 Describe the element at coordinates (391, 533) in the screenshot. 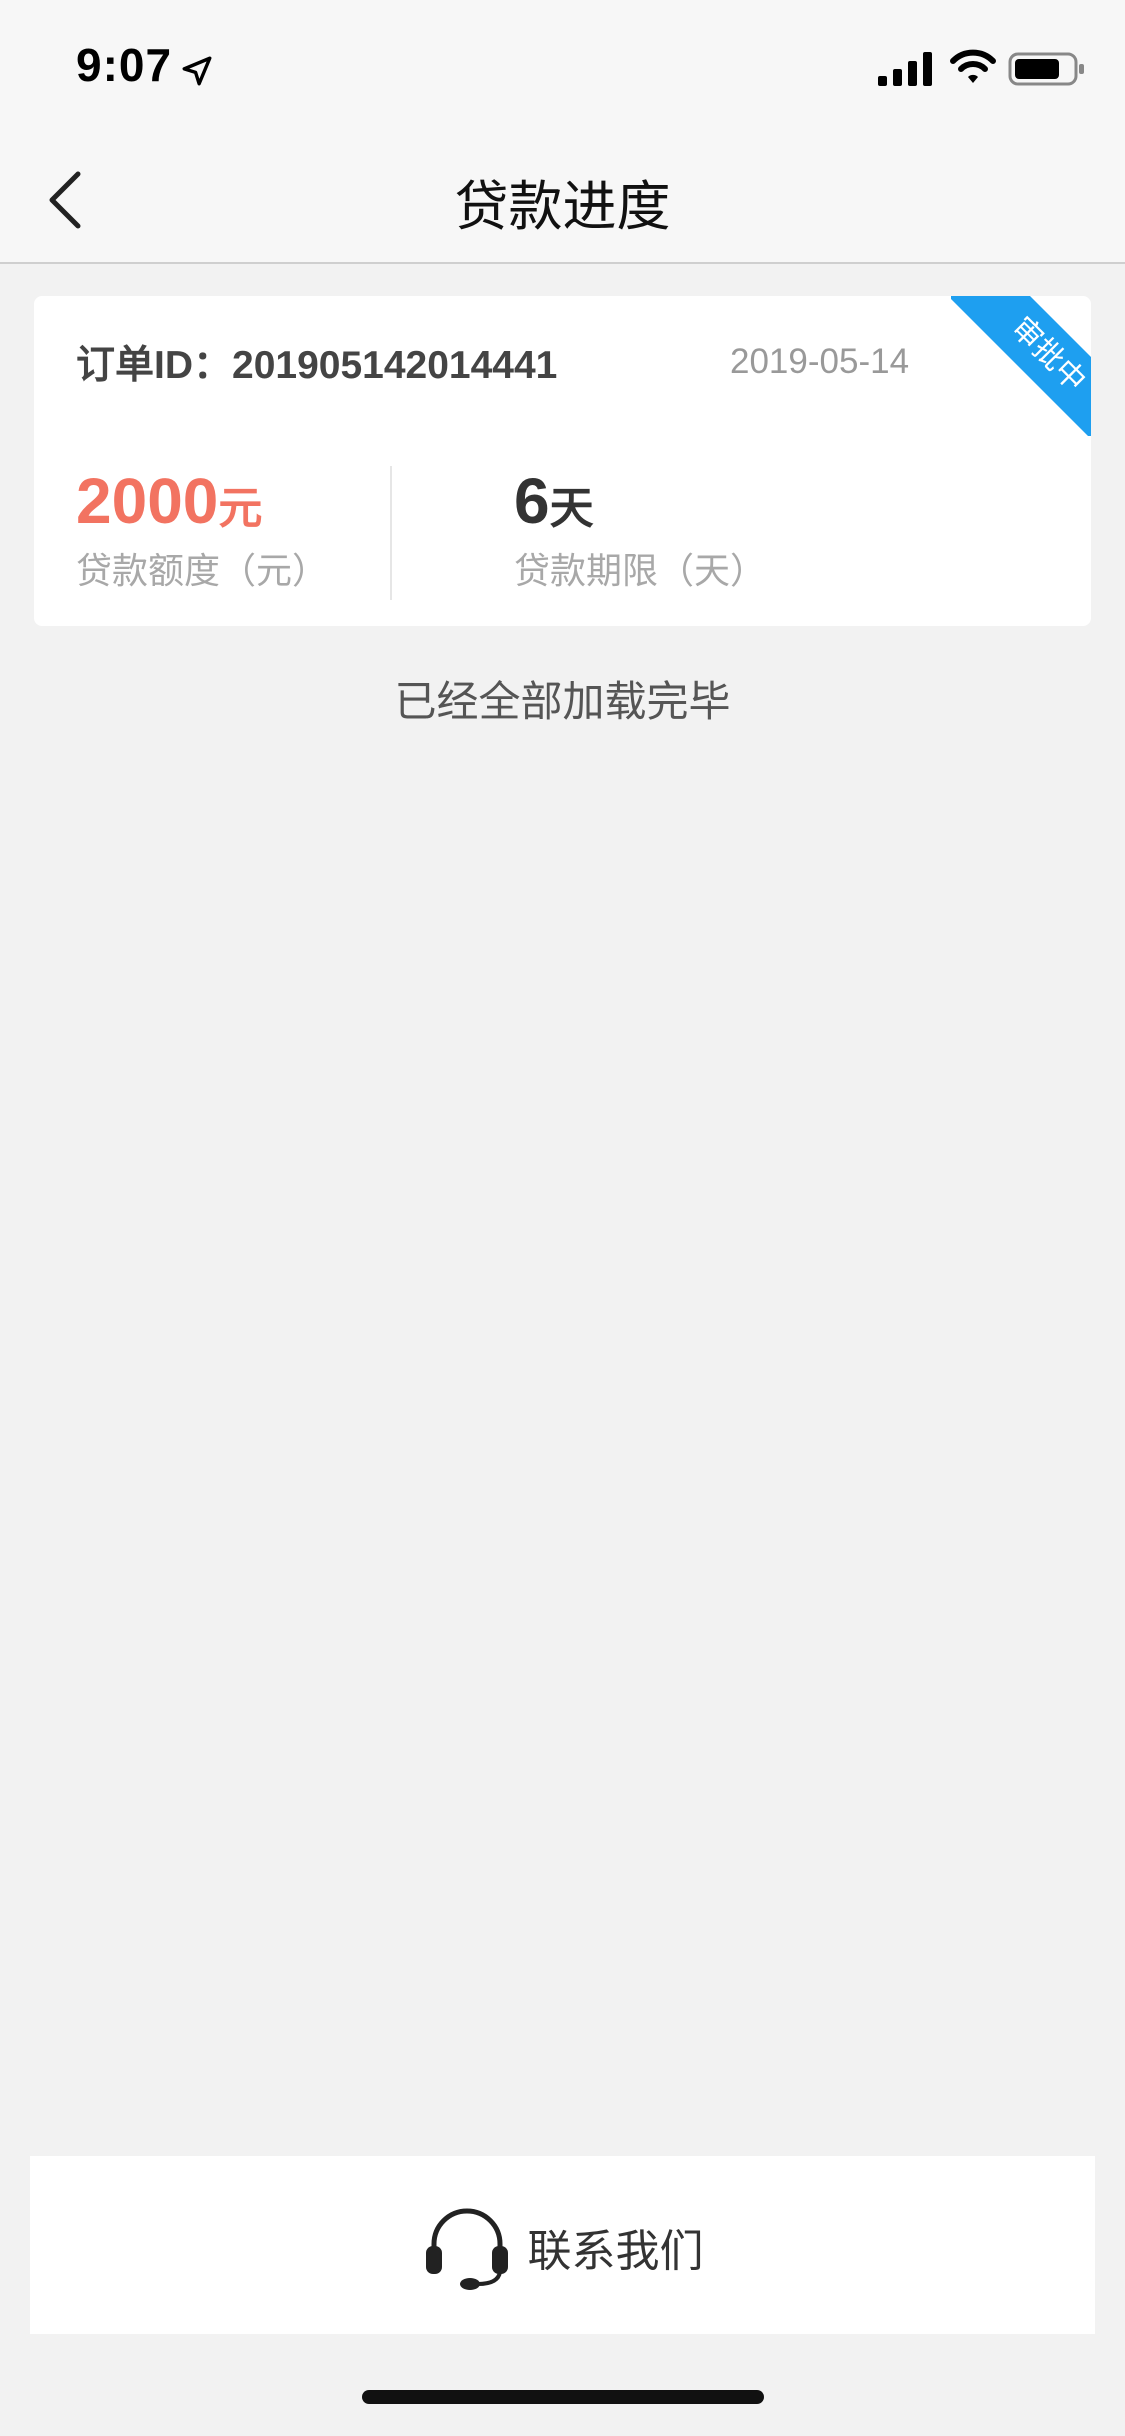

I see `divider` at that location.